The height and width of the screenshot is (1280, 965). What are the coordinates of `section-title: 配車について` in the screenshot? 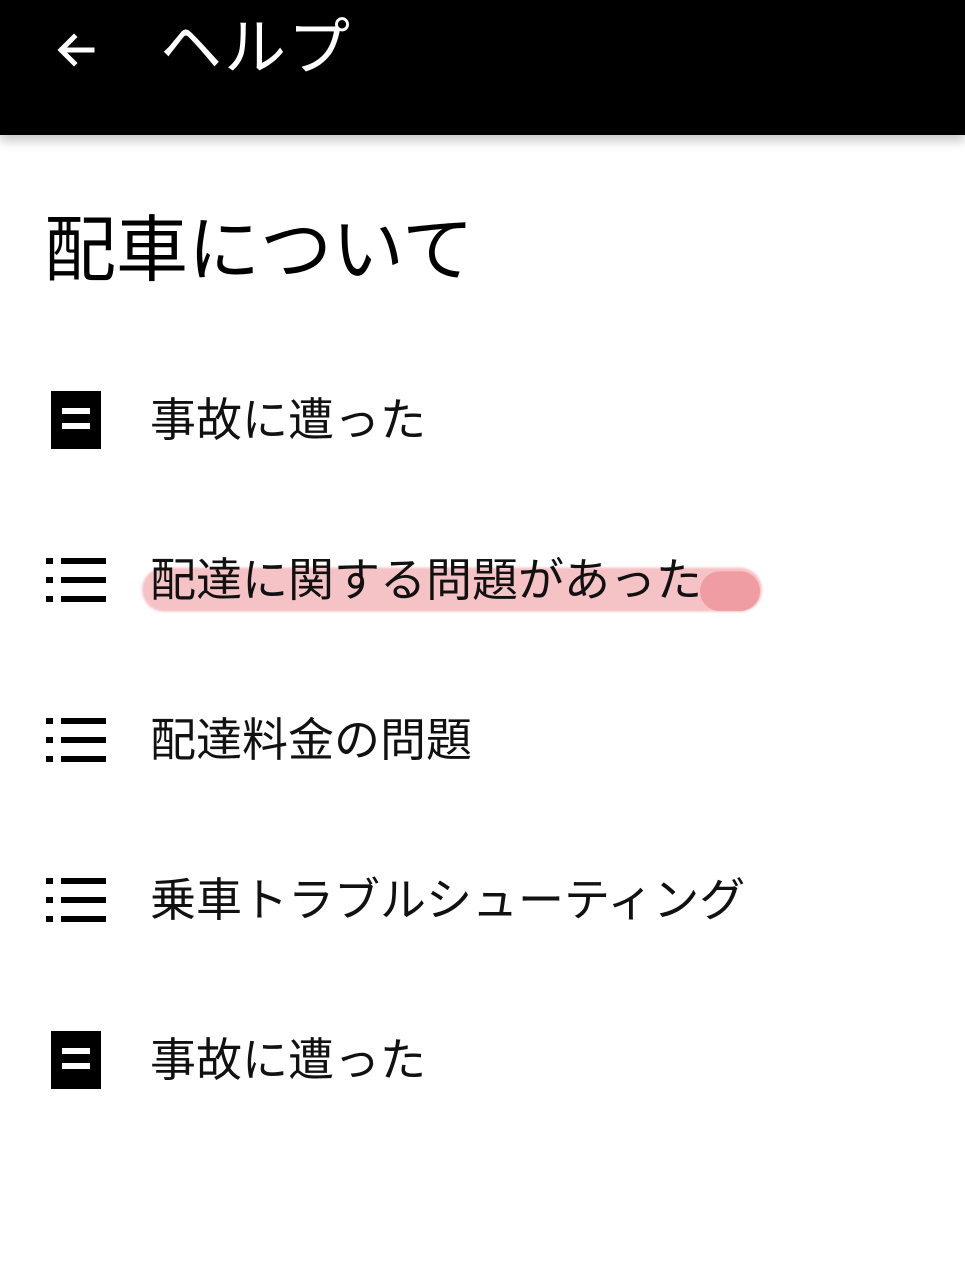 It's located at (259, 250).